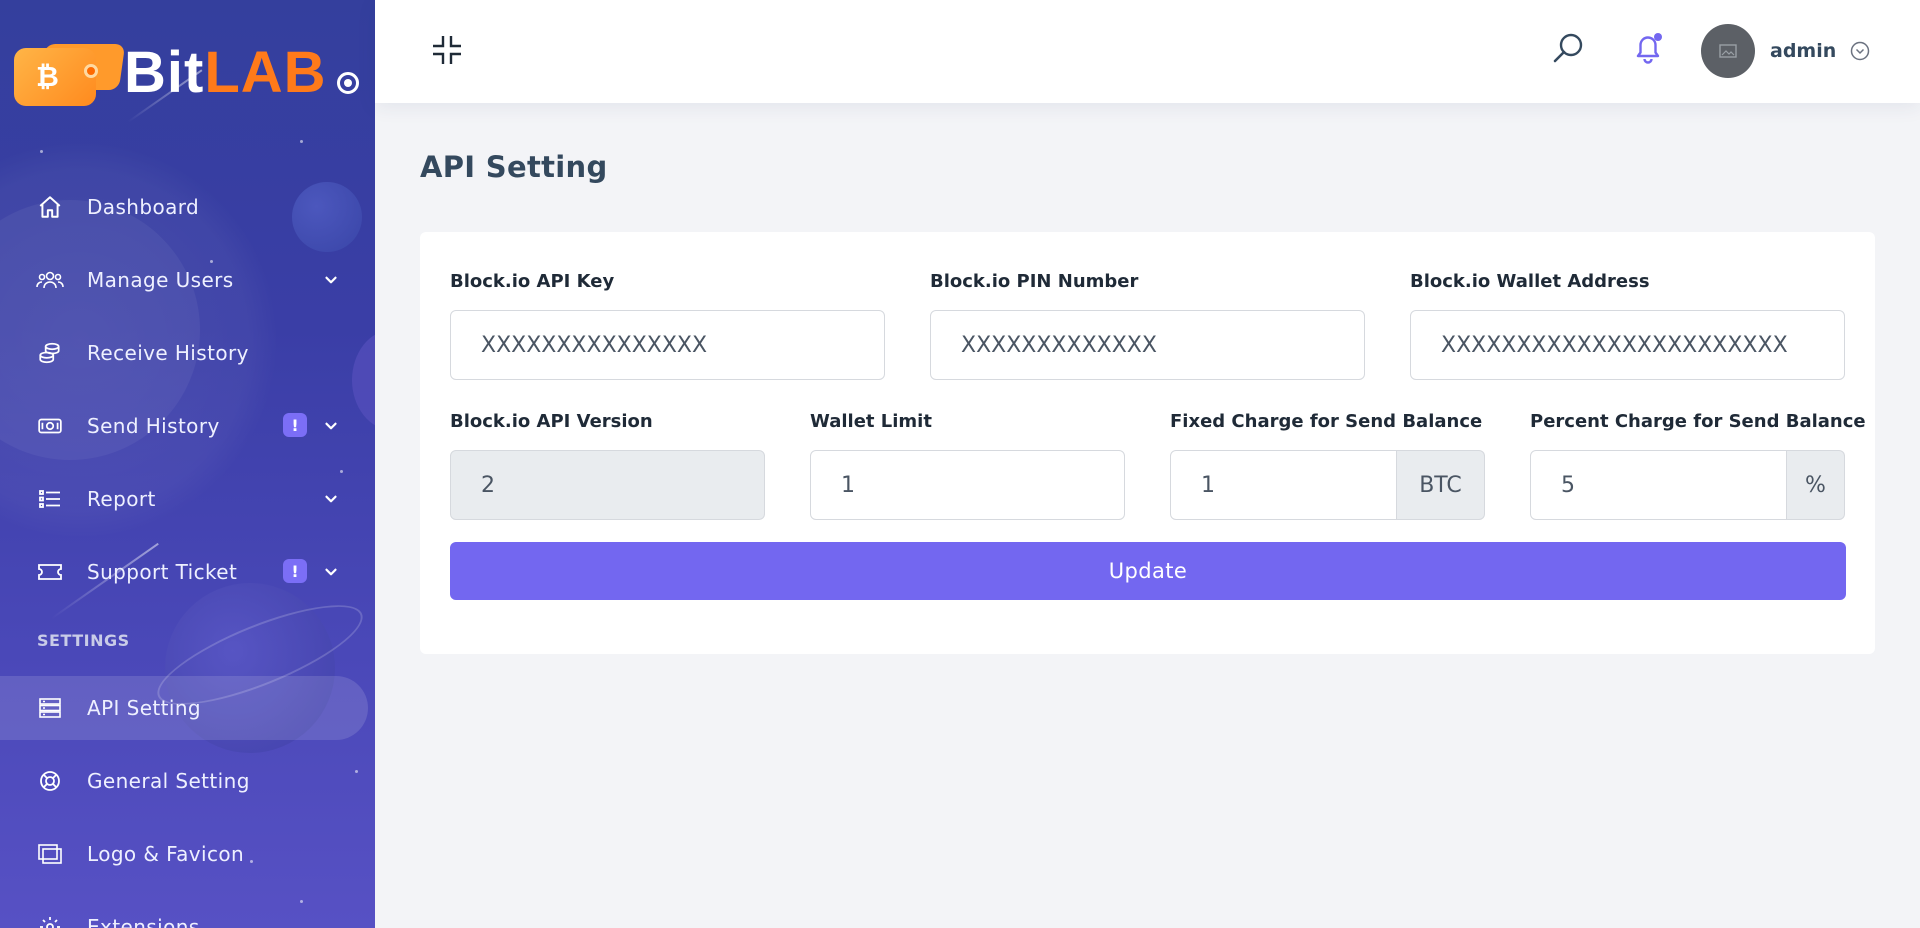  What do you see at coordinates (532, 281) in the screenshot?
I see `api-key-label: Block.io API Key` at bounding box center [532, 281].